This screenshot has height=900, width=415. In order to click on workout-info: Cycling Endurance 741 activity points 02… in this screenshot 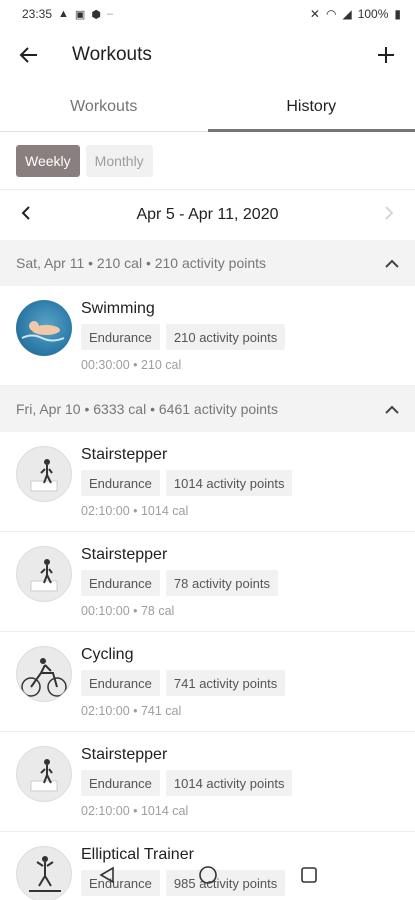, I will do `click(240, 686)`.